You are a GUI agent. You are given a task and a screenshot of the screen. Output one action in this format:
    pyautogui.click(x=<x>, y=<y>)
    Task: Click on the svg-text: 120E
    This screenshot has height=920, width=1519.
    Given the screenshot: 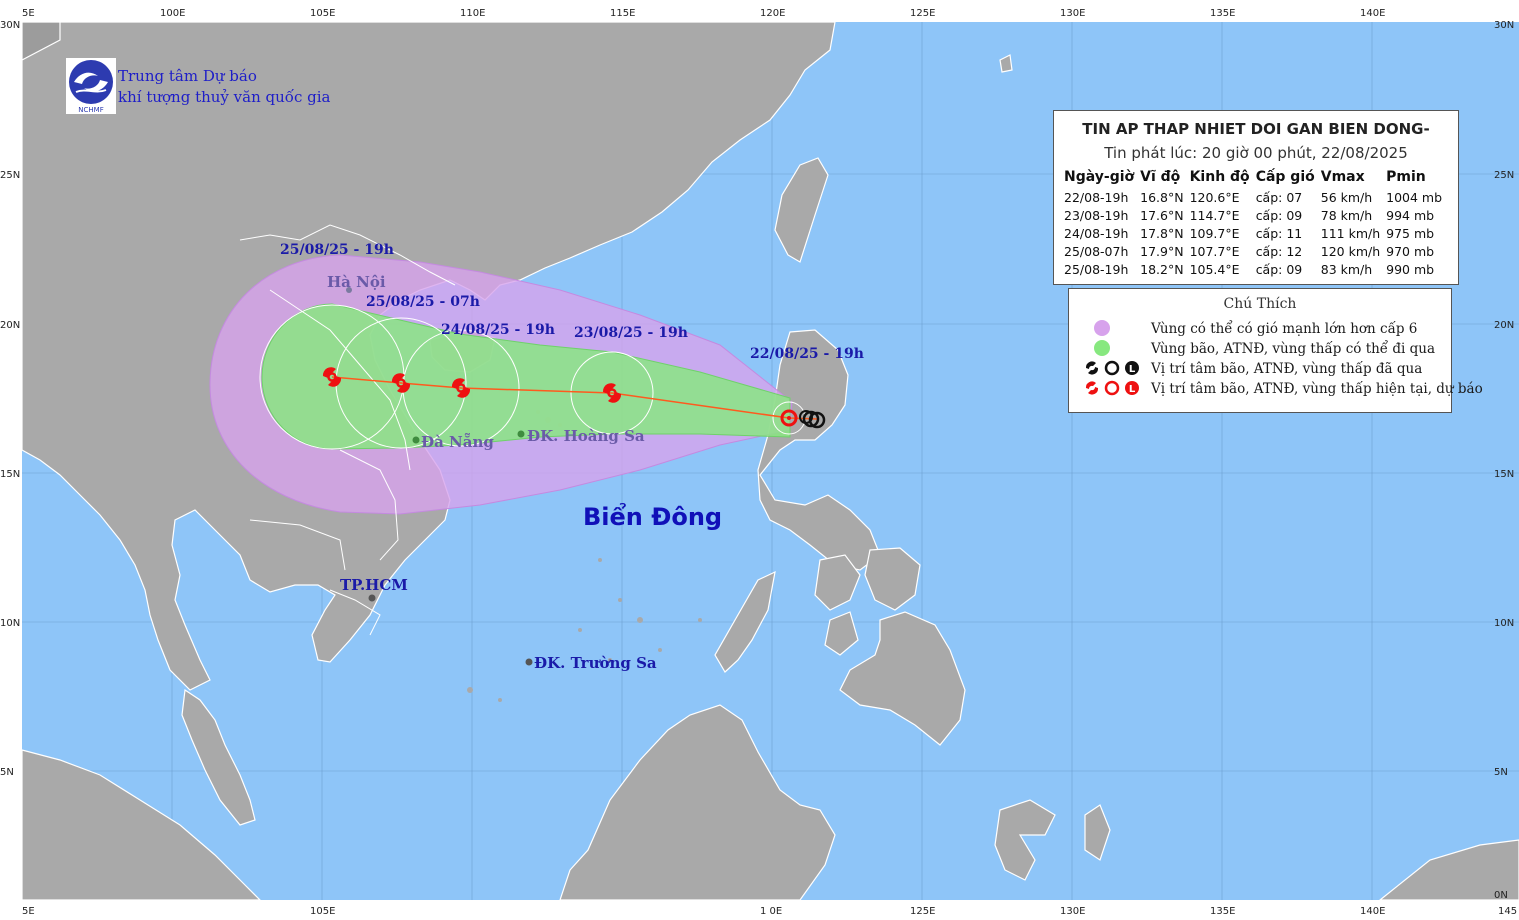 What is the action you would take?
    pyautogui.click(x=772, y=13)
    